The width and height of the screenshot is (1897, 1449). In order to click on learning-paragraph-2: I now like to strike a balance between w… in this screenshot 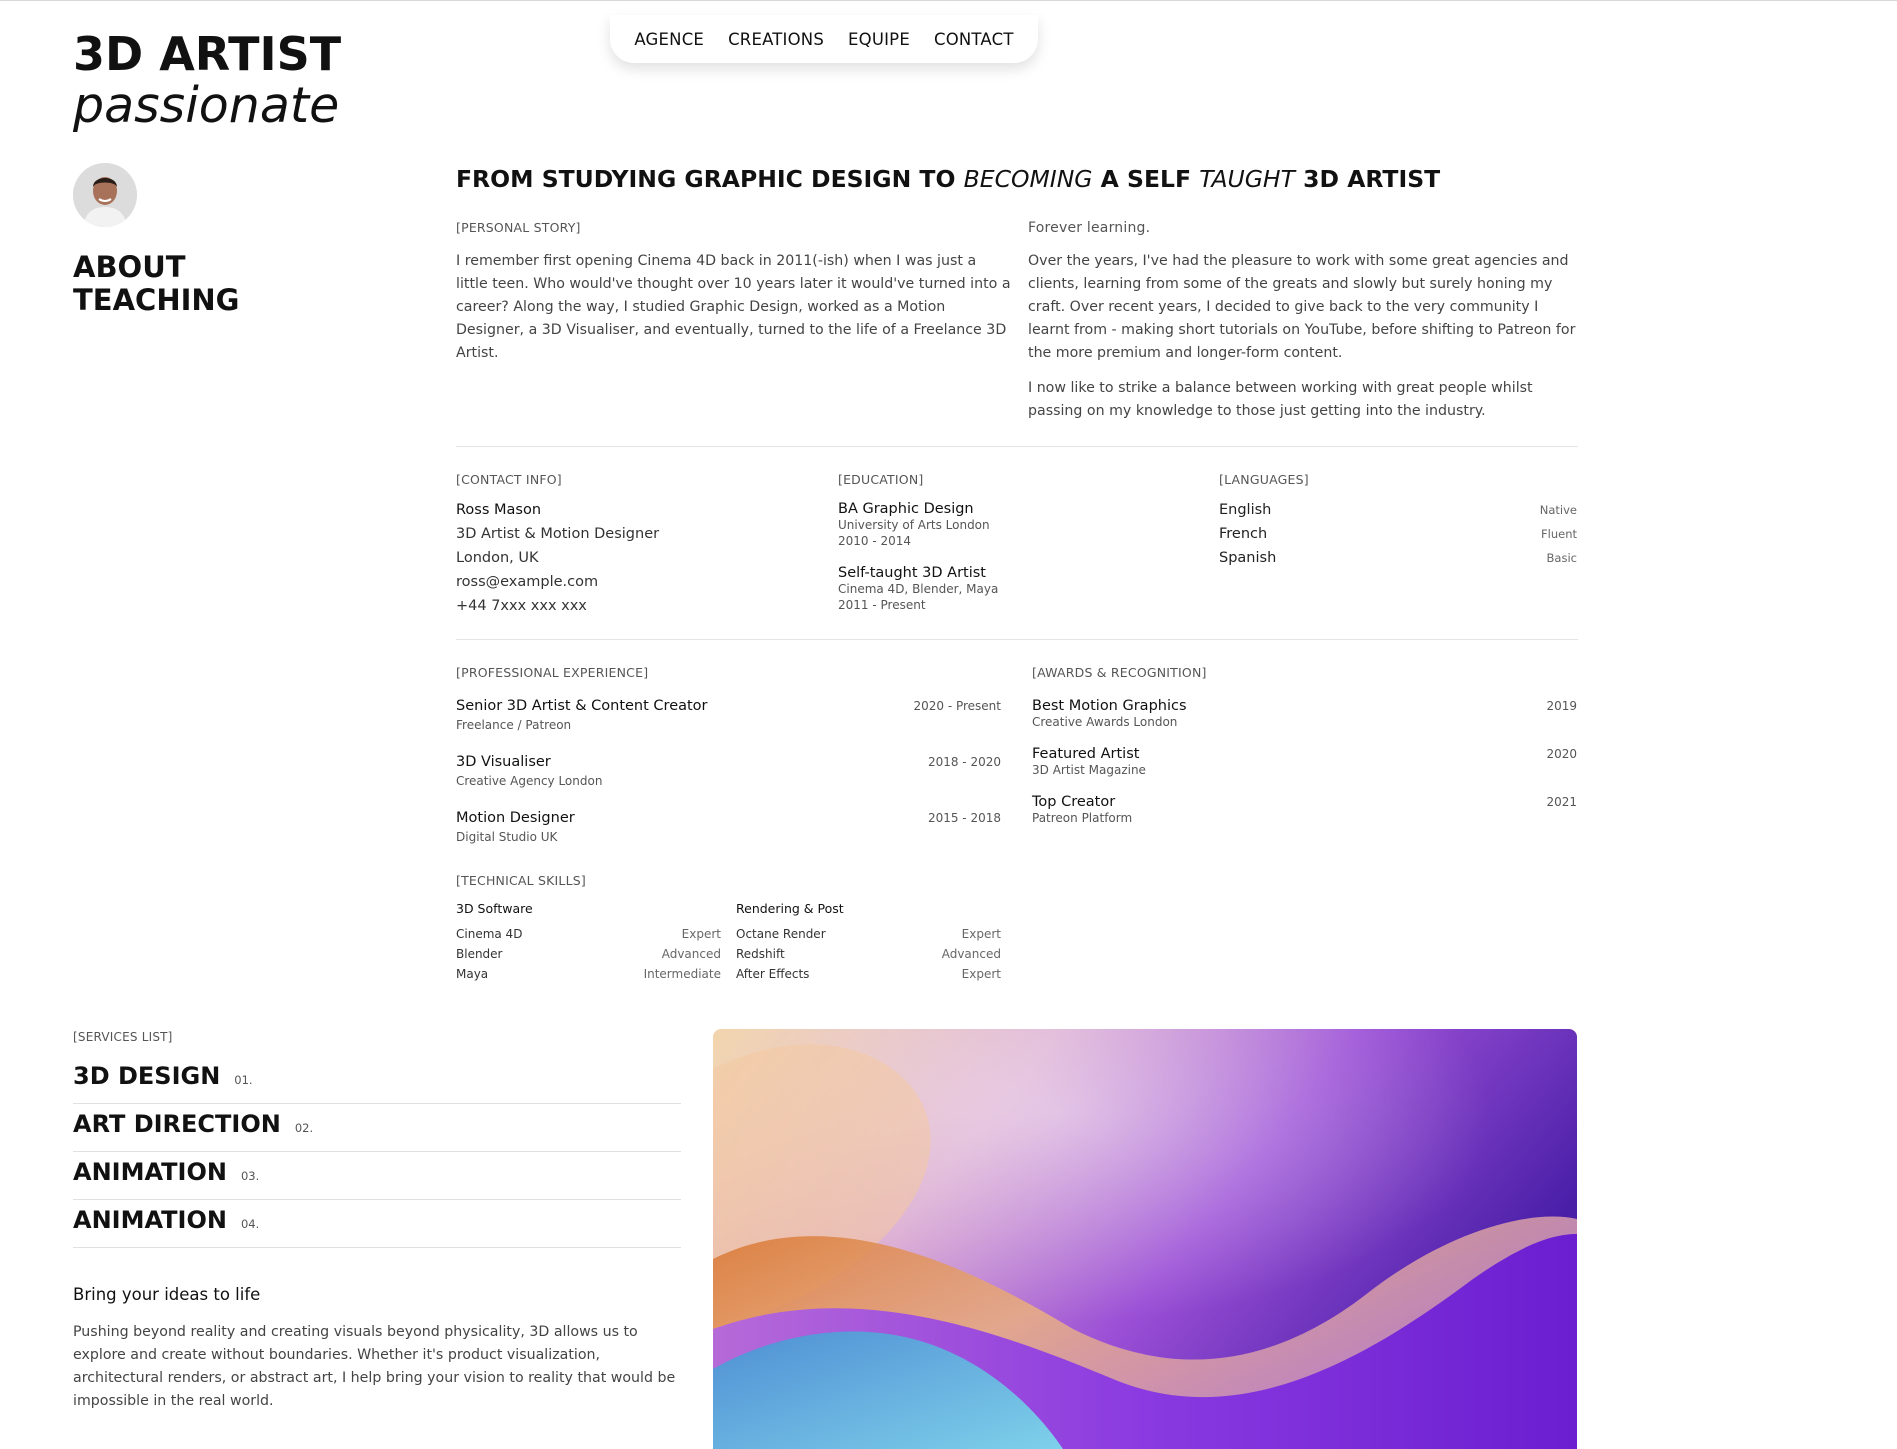, I will do `click(1280, 399)`.